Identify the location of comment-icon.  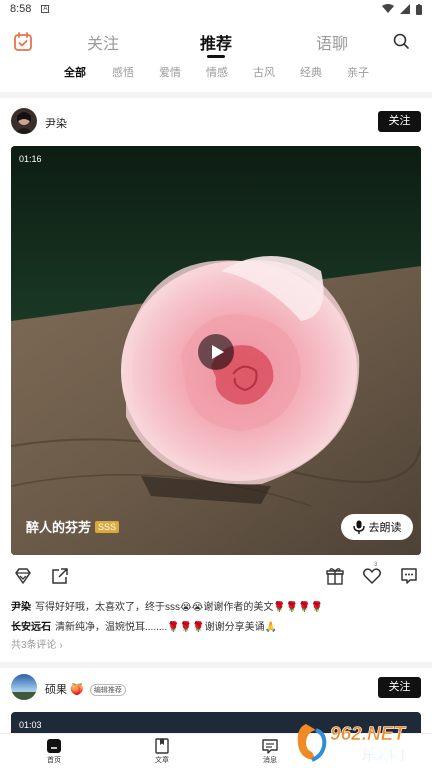
(409, 576).